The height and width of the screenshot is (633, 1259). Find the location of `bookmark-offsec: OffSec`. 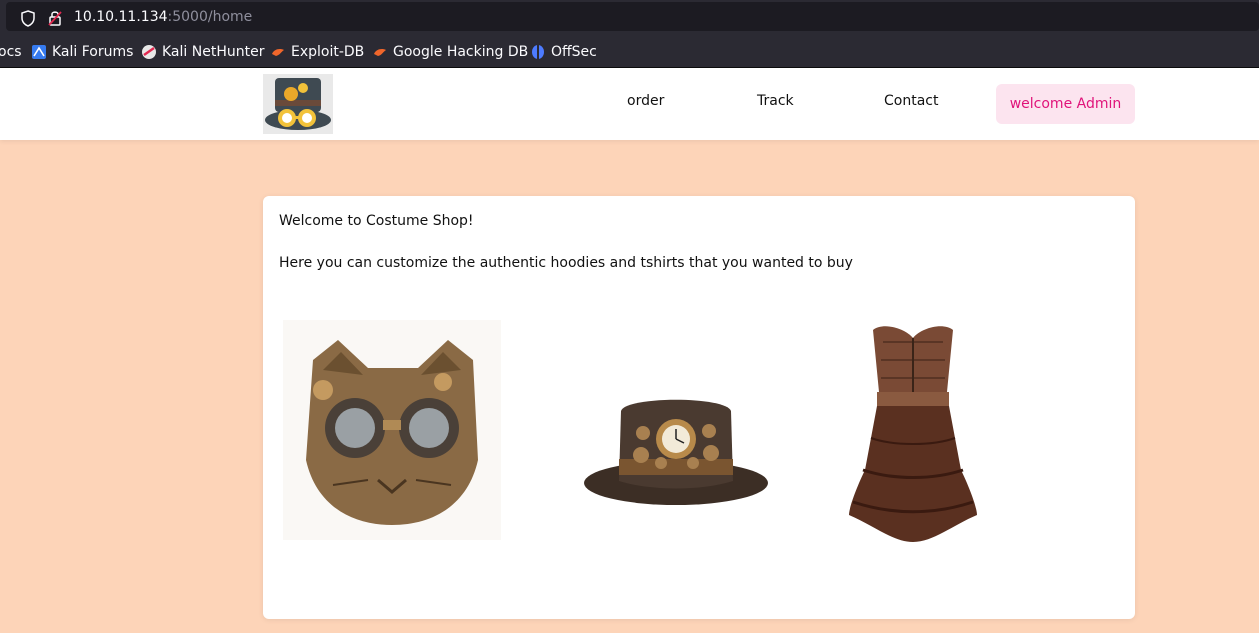

bookmark-offsec: OffSec is located at coordinates (563, 52).